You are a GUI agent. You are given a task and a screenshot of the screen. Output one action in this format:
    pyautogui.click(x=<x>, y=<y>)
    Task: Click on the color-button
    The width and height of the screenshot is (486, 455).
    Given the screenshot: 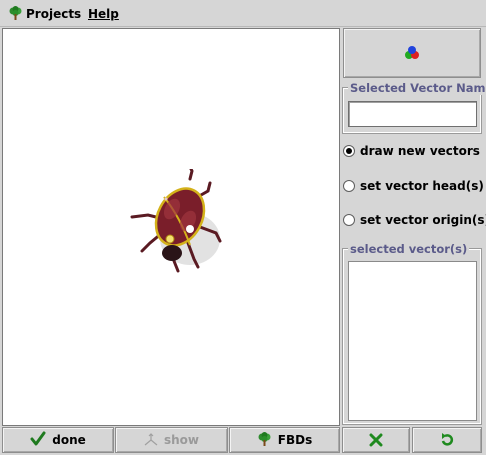 What is the action you would take?
    pyautogui.click(x=412, y=53)
    